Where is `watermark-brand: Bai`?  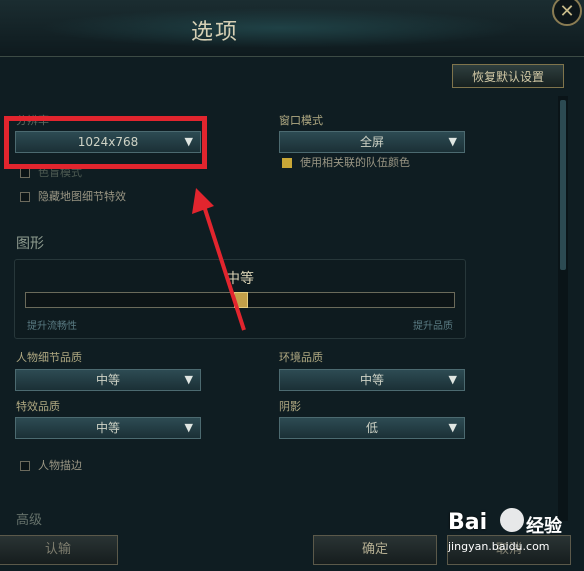
watermark-brand: Bai is located at coordinates (468, 522).